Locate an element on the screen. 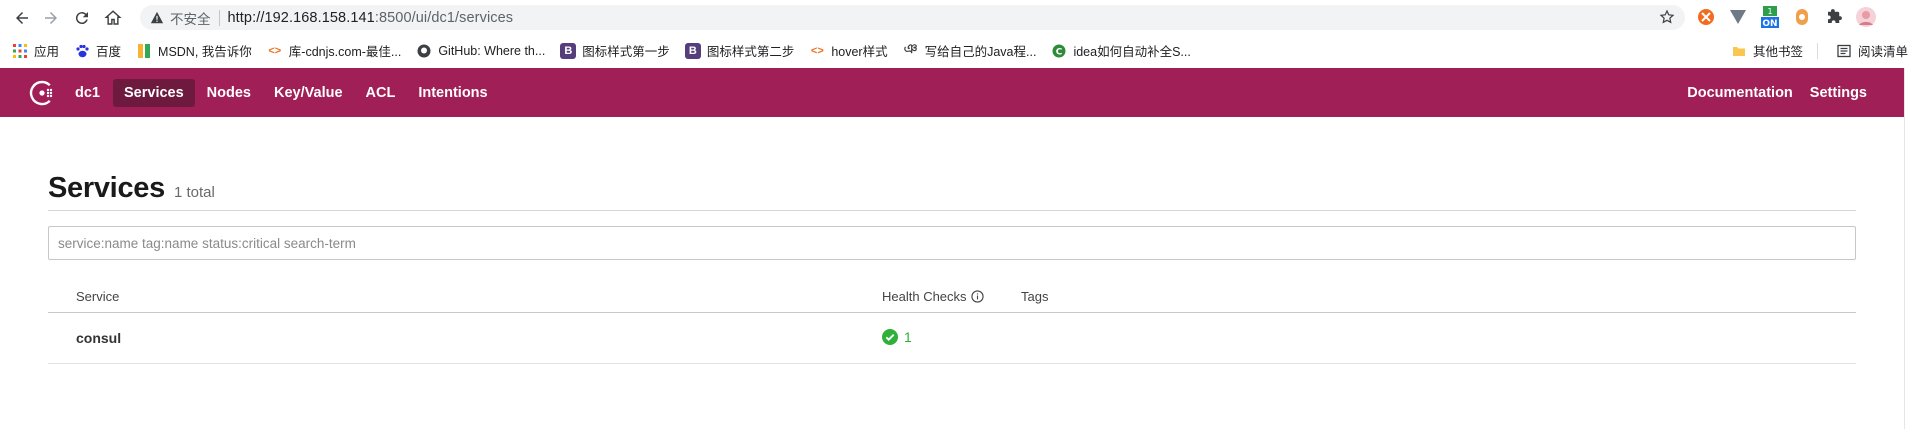 Image resolution: width=1920 pixels, height=429 pixels. main-nav: Services Nodes Key/Value ACL Intentions is located at coordinates (306, 92).